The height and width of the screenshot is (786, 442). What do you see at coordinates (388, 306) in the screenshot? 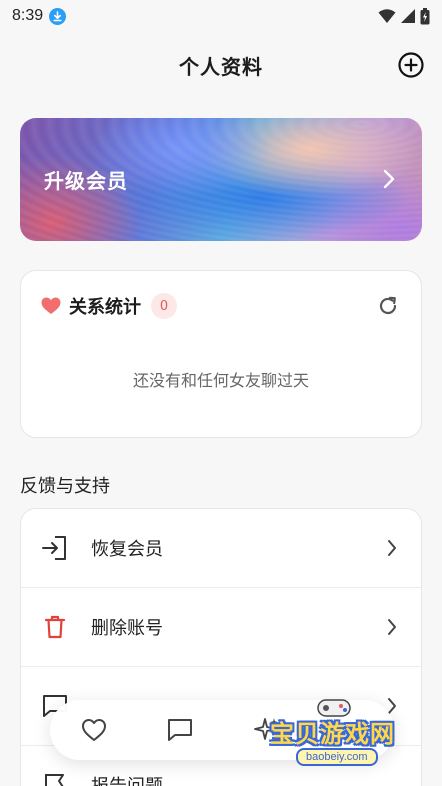
I see `refresh-icon` at bounding box center [388, 306].